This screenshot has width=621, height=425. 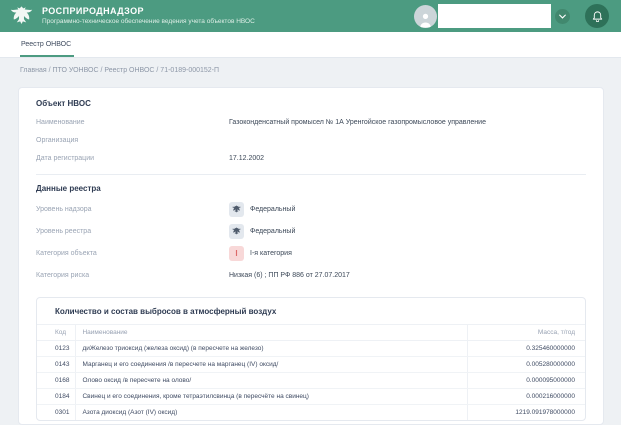 I want to click on table-header-row: Код Наименование Масса, т/год, so click(x=311, y=332).